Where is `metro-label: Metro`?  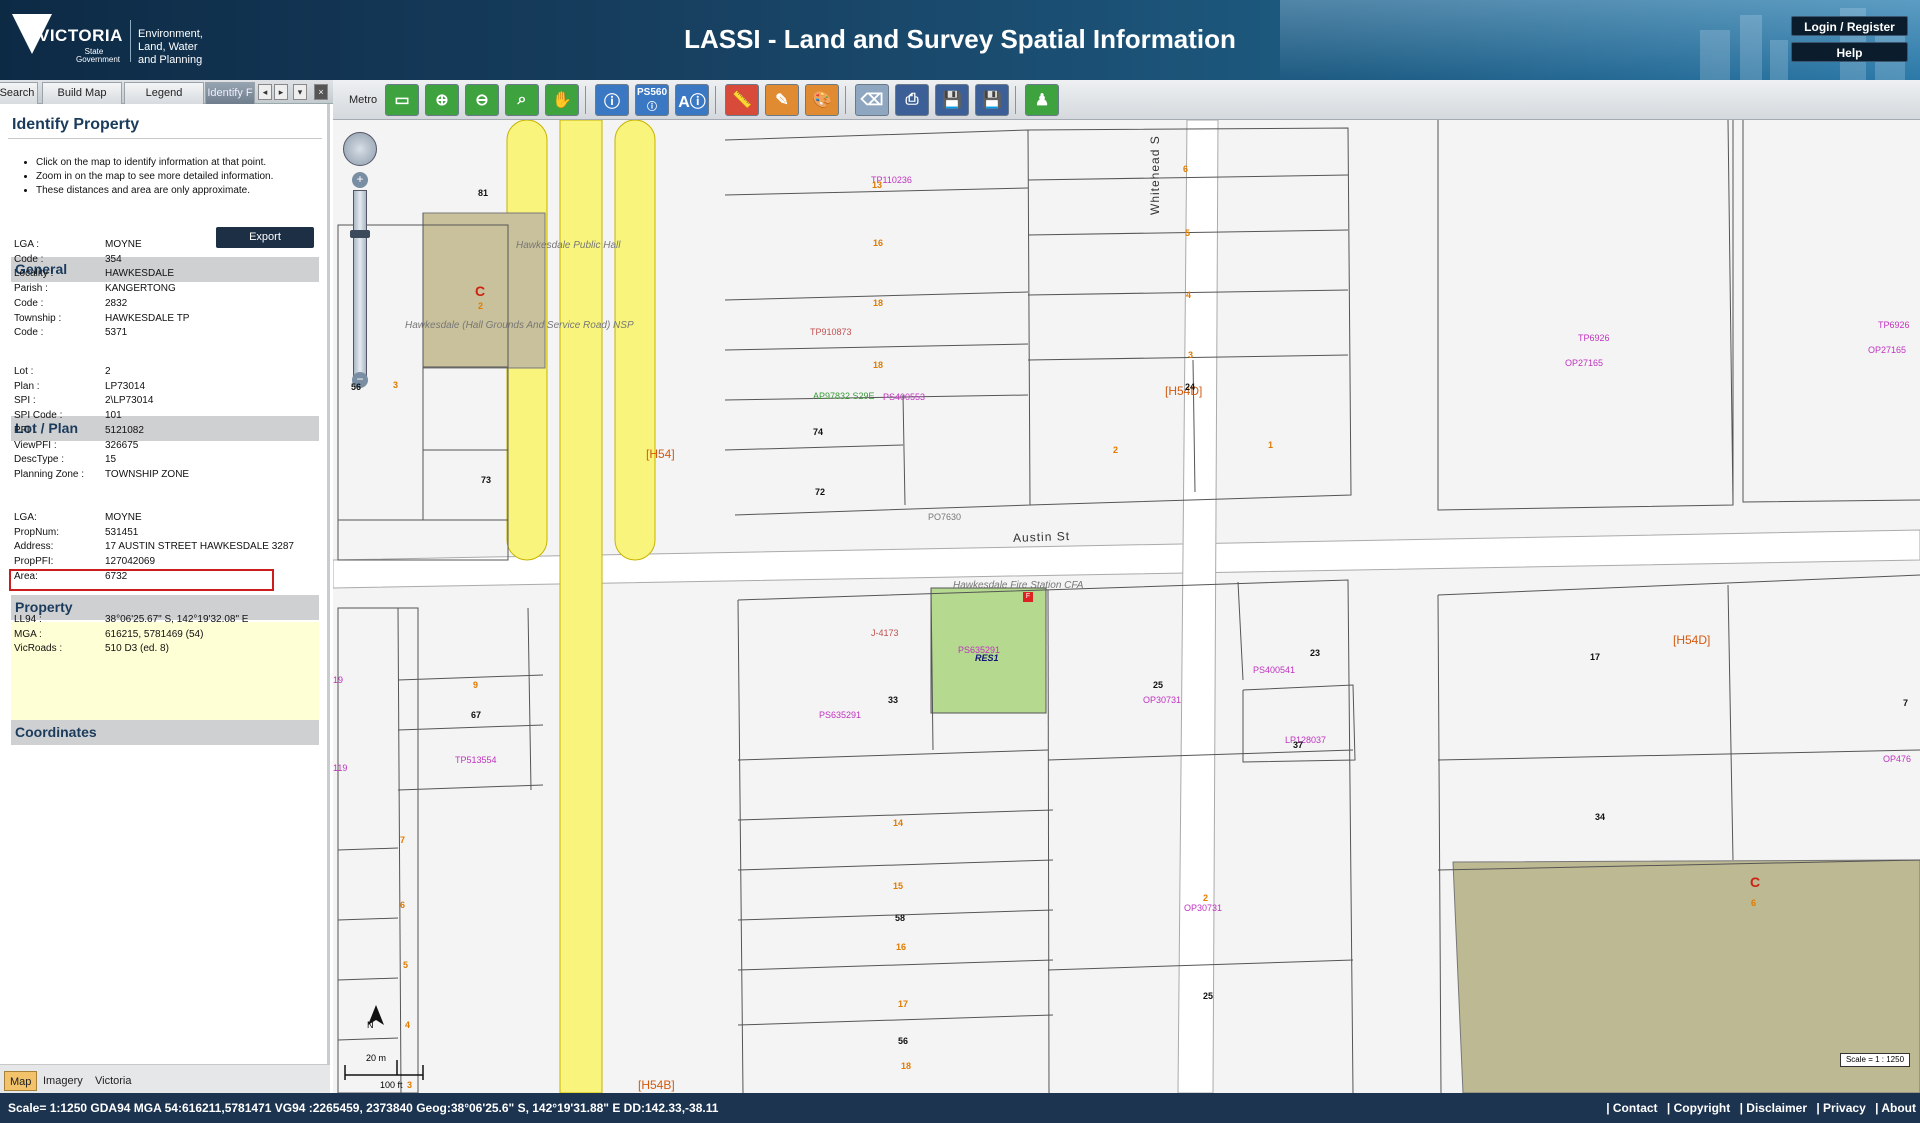 metro-label: Metro is located at coordinates (363, 100).